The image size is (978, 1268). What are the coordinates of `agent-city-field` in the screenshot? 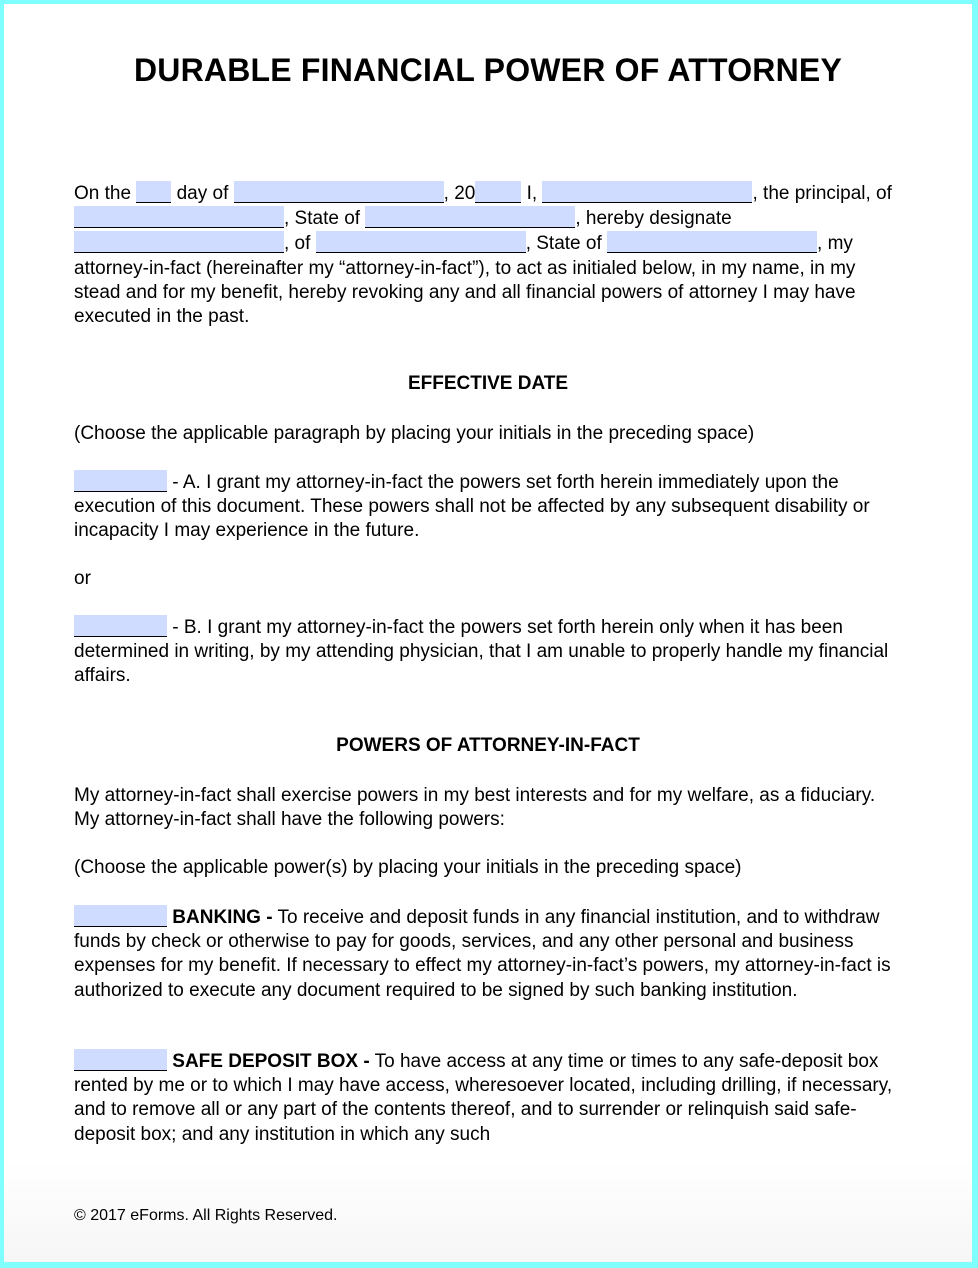 It's located at (420, 242).